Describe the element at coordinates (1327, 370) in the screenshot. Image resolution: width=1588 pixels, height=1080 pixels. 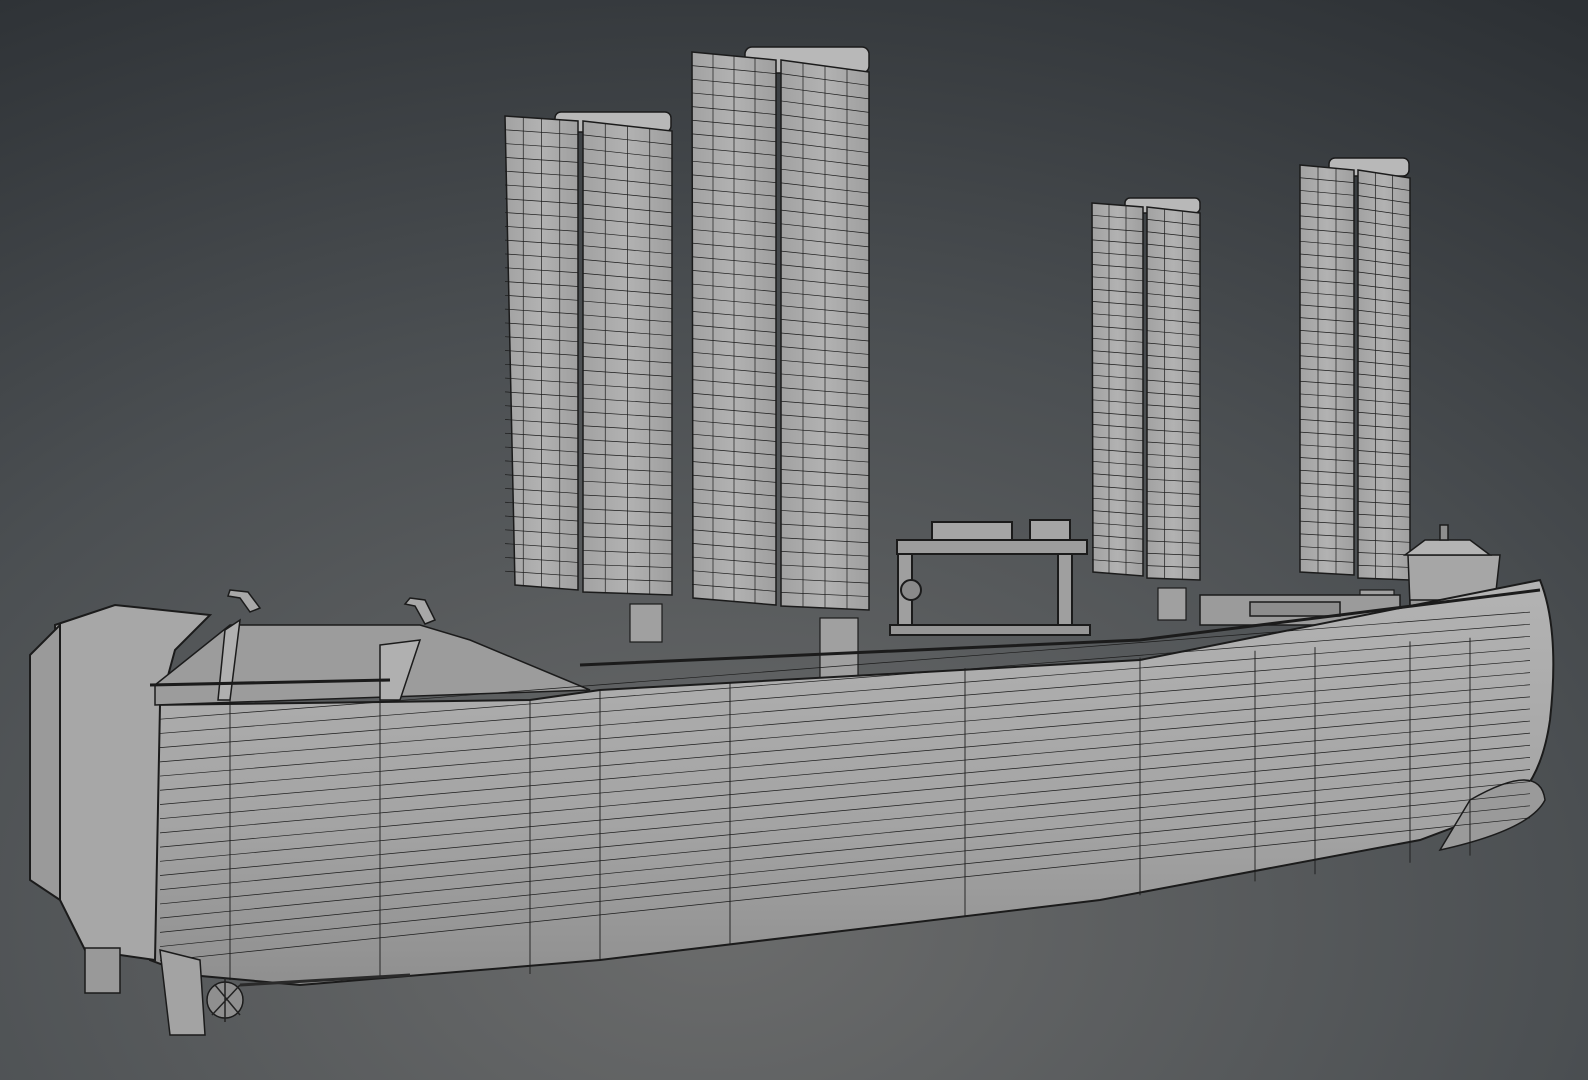
I see `sail-4-panel-fore` at that location.